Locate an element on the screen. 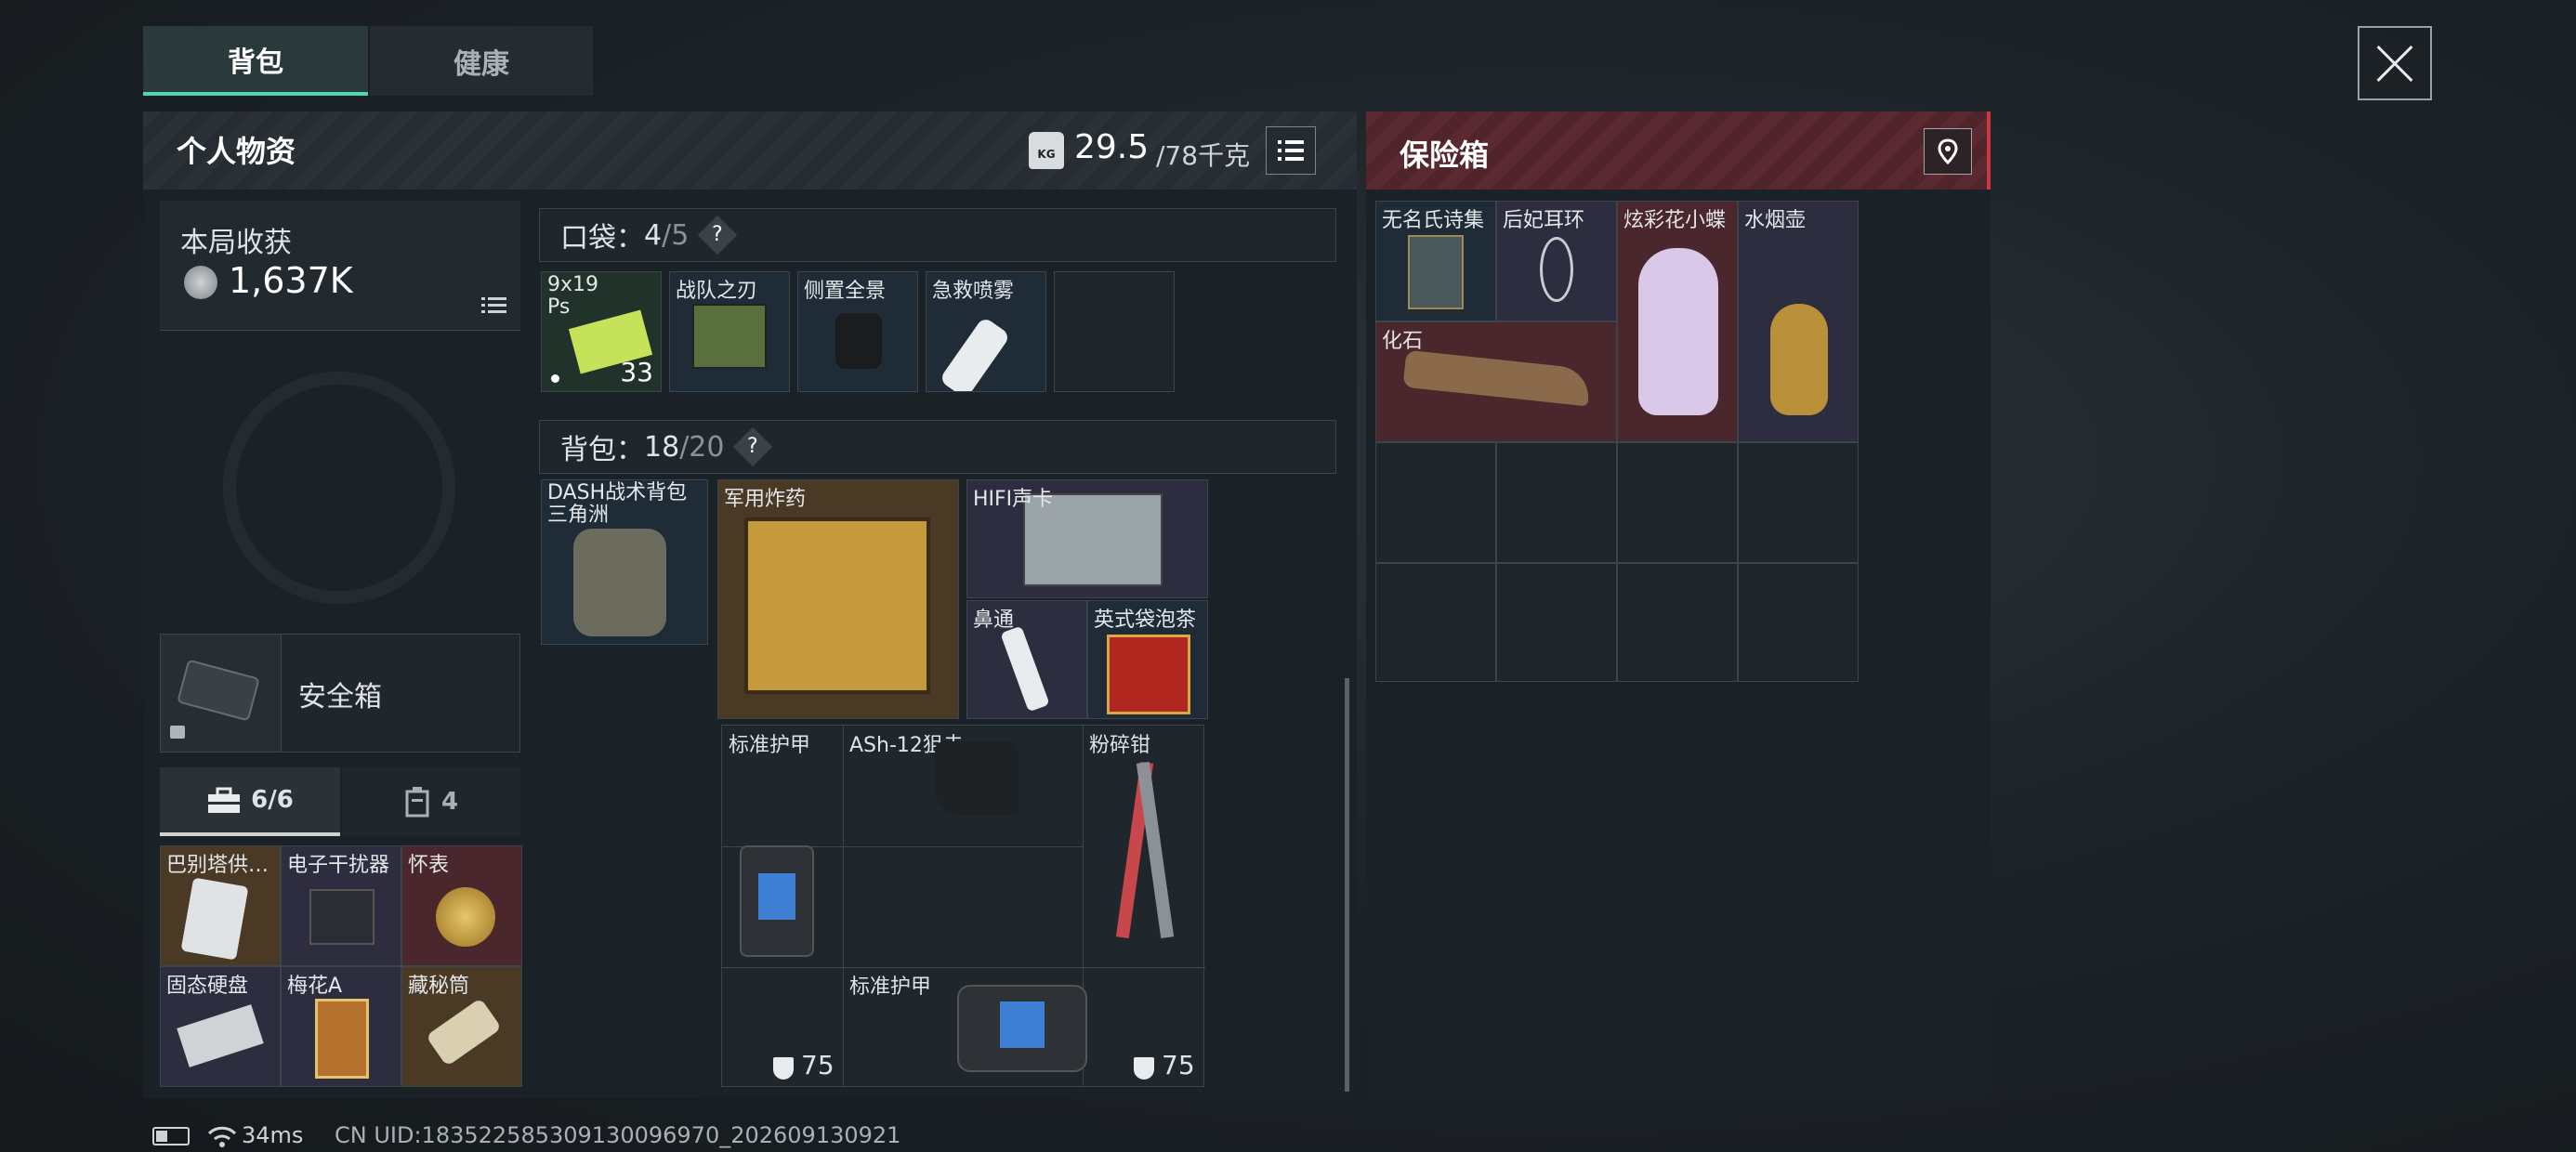  ping-value: 34ms is located at coordinates (273, 1135).